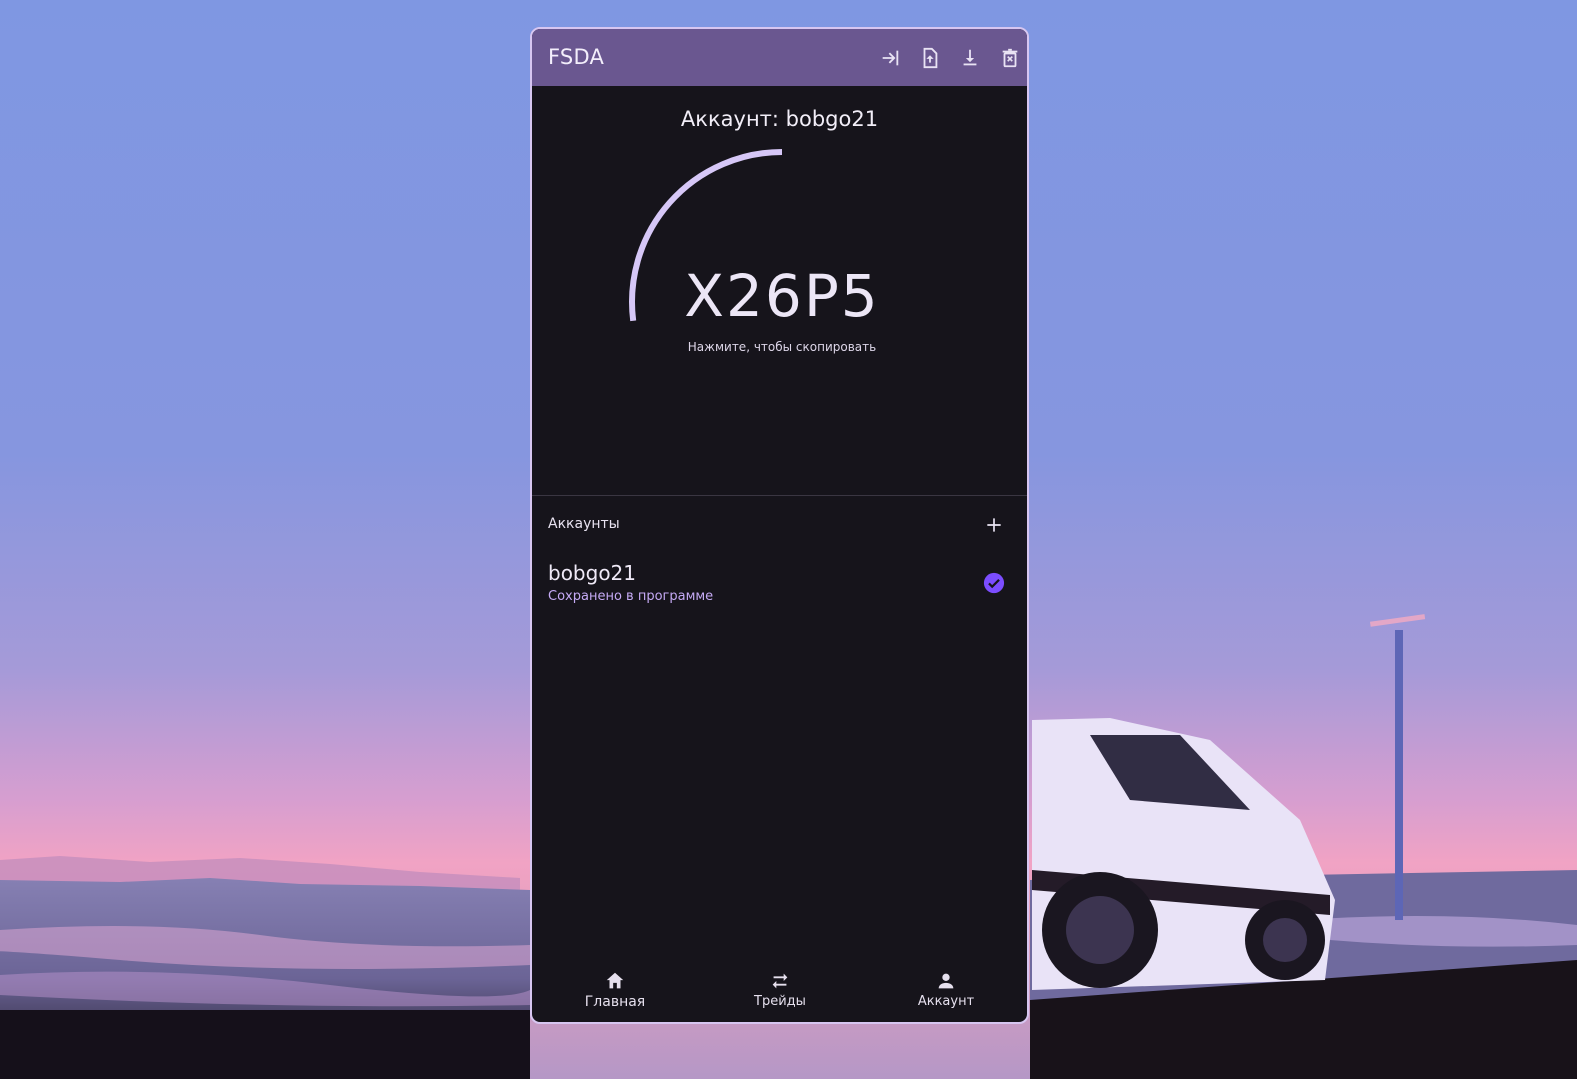 The width and height of the screenshot is (1577, 1079). Describe the element at coordinates (592, 573) in the screenshot. I see `account-name: bobgo21` at that location.